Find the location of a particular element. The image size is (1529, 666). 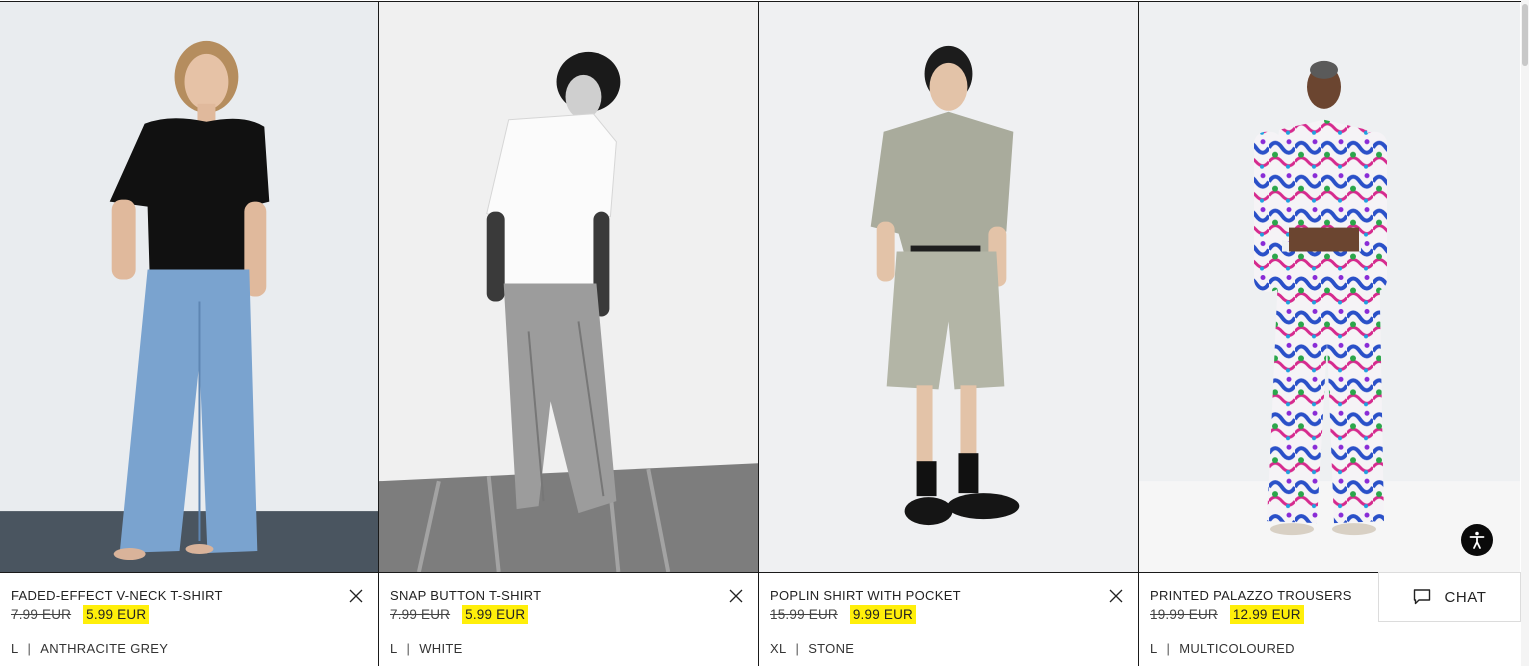

variant-info: XL | STONE is located at coordinates (812, 648).